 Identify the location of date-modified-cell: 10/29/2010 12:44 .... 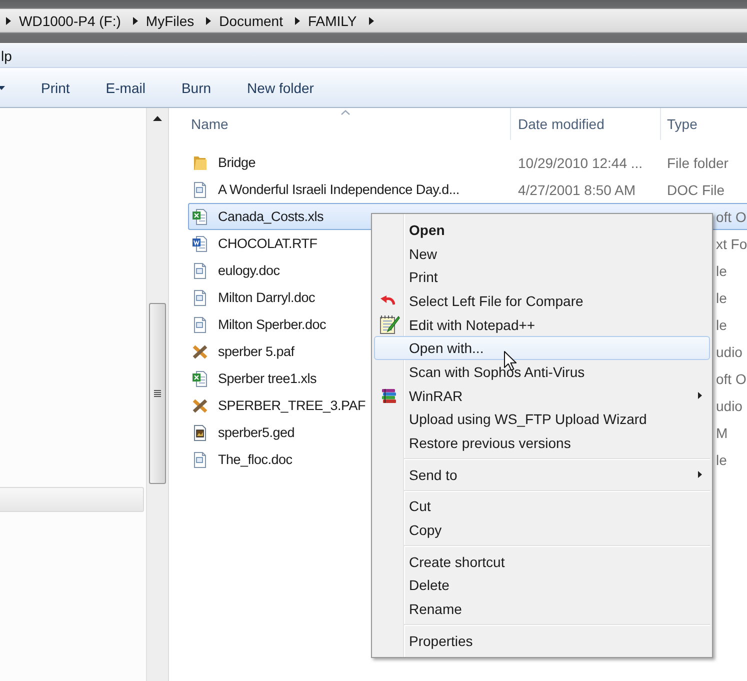
(580, 162).